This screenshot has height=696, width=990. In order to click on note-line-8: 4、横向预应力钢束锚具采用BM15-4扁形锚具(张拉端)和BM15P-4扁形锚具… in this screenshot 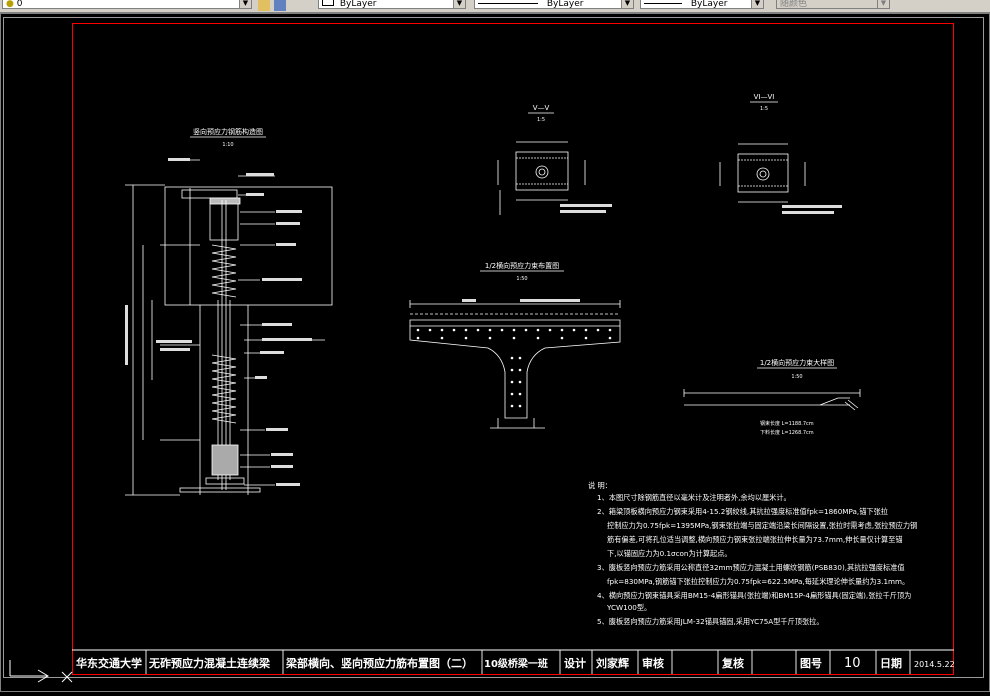, I will do `click(754, 595)`.